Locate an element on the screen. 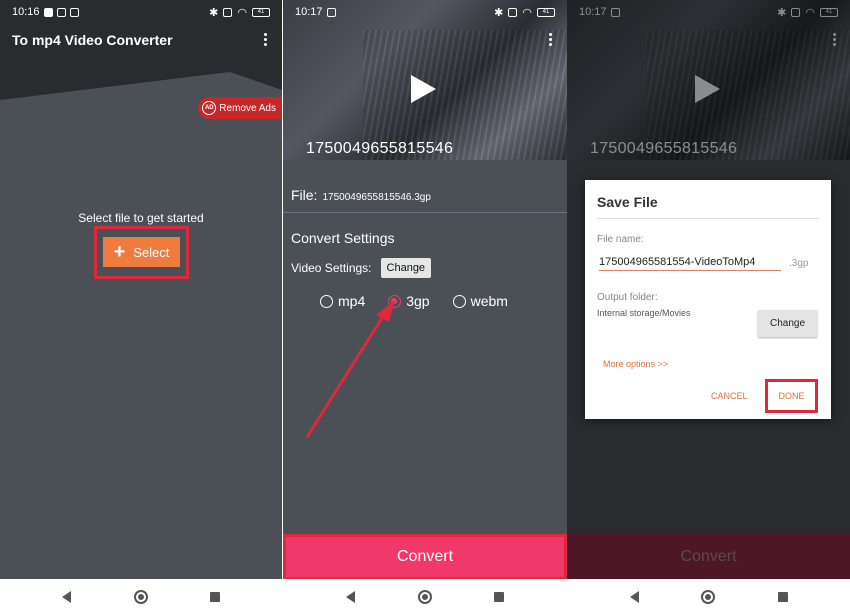 This screenshot has width=850, height=614. app-title: To mp4 Video Converter is located at coordinates (92, 40).